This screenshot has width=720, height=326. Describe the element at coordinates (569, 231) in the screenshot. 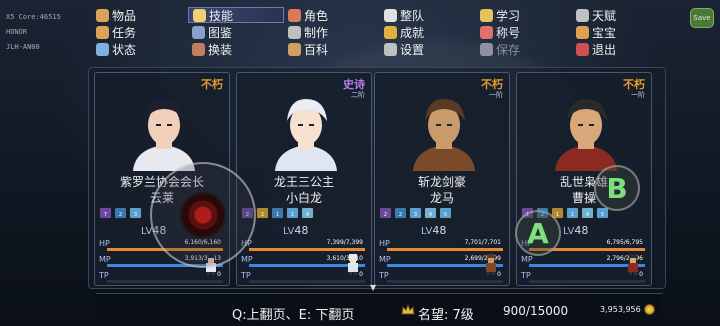

I see `level-prefix: LV` at that location.